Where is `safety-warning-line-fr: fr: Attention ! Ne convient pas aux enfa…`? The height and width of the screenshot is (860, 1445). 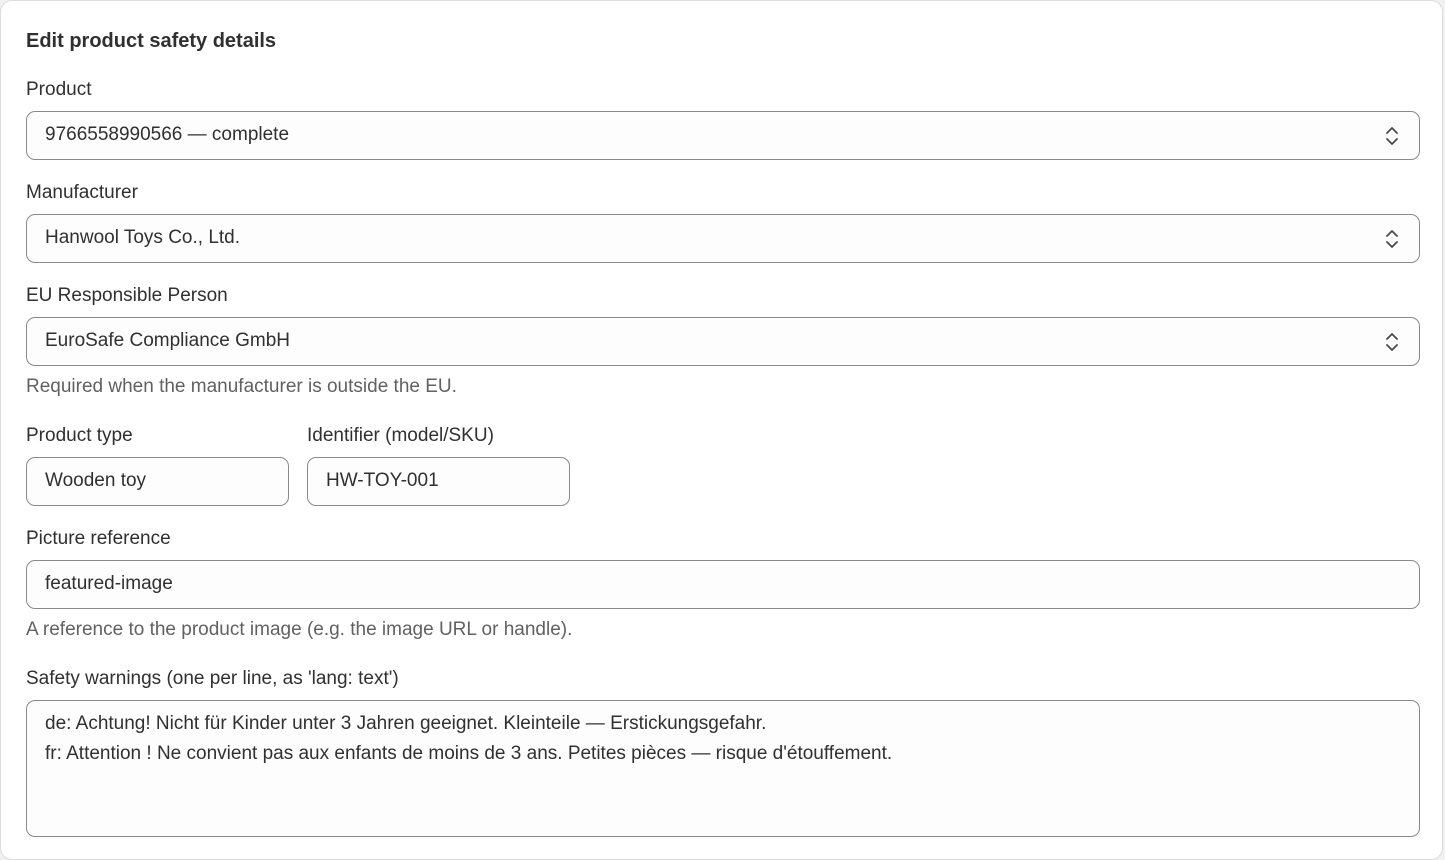 safety-warning-line-fr: fr: Attention ! Ne convient pas aux enfa… is located at coordinates (469, 753).